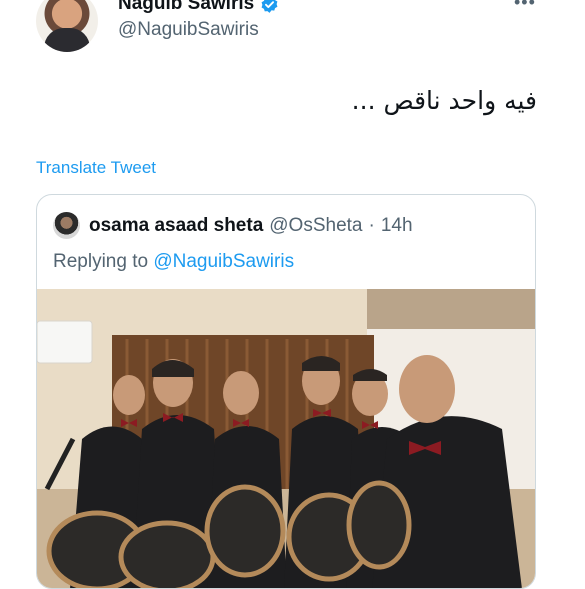 The image size is (585, 589). Describe the element at coordinates (396, 225) in the screenshot. I see `quoted-timestamp: 14h` at that location.